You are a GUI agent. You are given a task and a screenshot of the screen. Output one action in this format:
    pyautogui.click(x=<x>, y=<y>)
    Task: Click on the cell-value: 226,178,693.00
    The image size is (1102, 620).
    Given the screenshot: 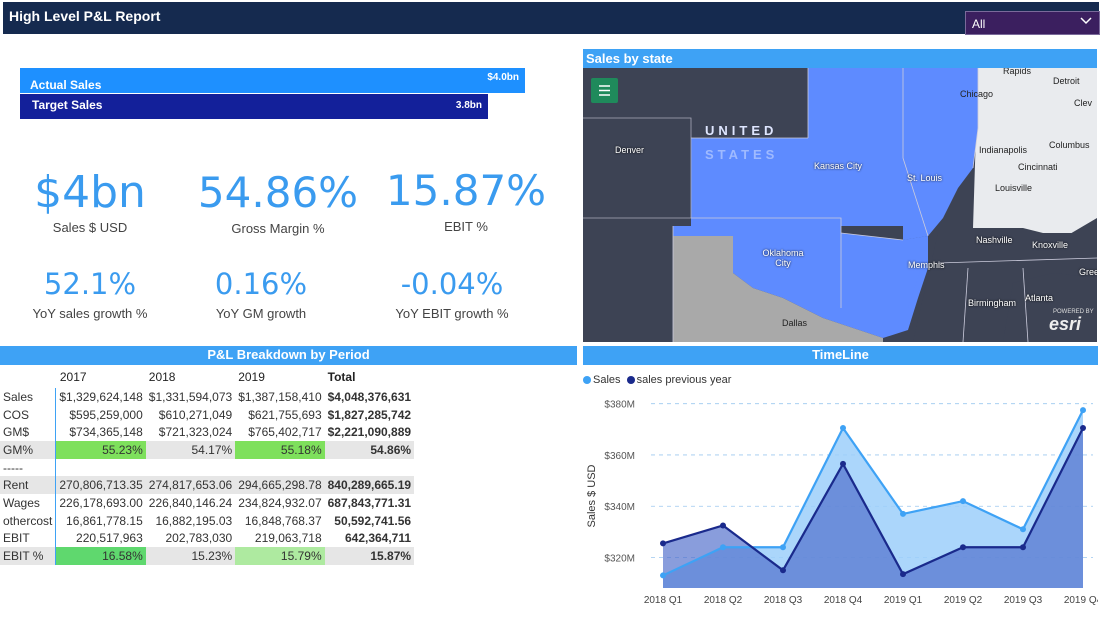 What is the action you would take?
    pyautogui.click(x=101, y=502)
    